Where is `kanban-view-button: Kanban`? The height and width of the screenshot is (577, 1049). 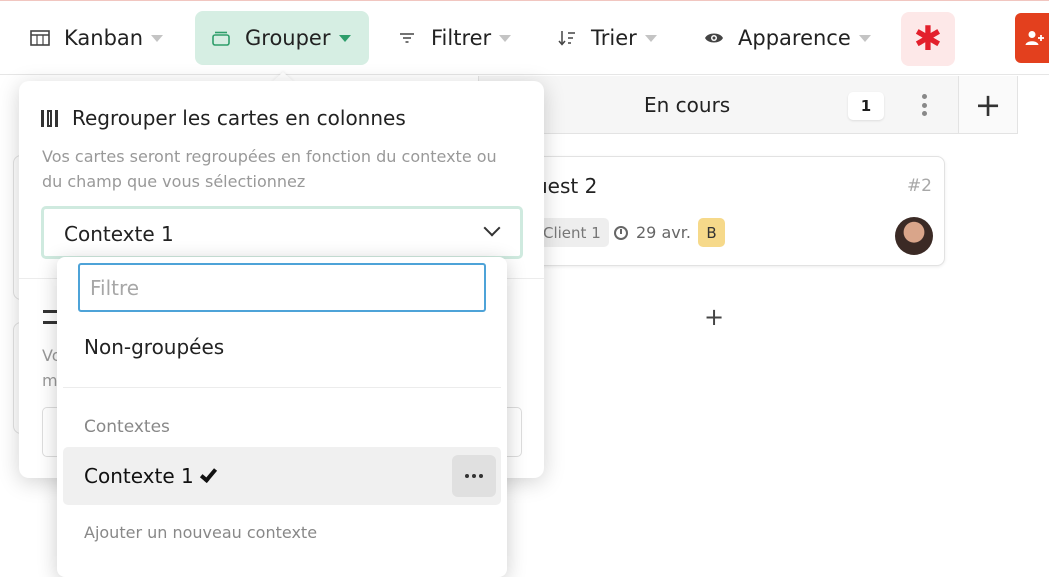 kanban-view-button: Kanban is located at coordinates (96, 38).